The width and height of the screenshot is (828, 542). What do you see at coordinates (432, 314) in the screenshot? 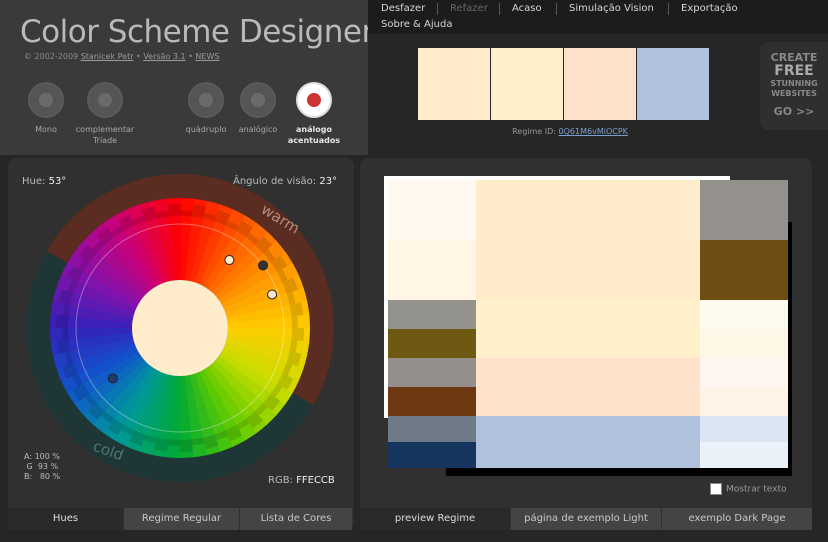
I see `preview-secondary-a-gray` at bounding box center [432, 314].